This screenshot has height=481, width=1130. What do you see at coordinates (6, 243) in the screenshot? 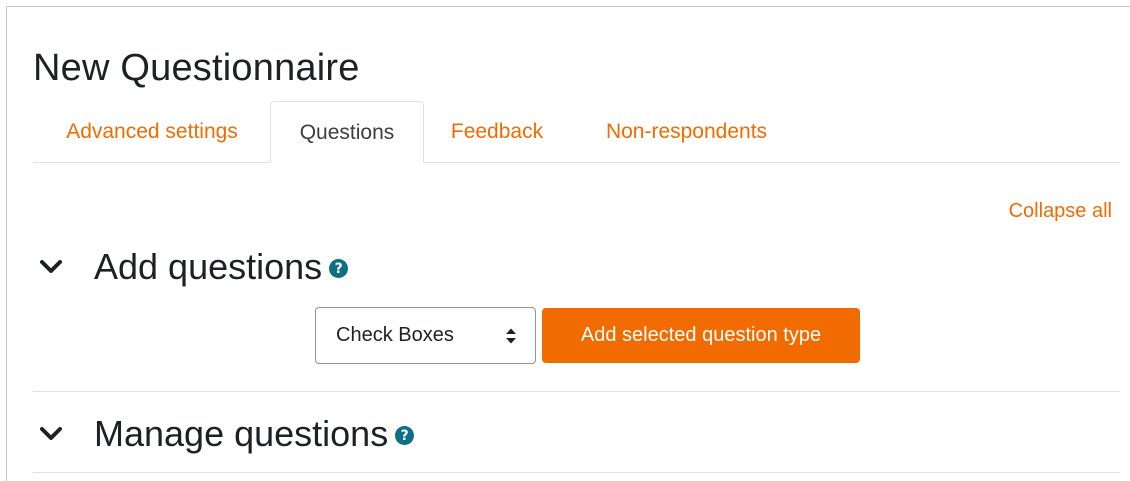
I see `window-frame-left` at bounding box center [6, 243].